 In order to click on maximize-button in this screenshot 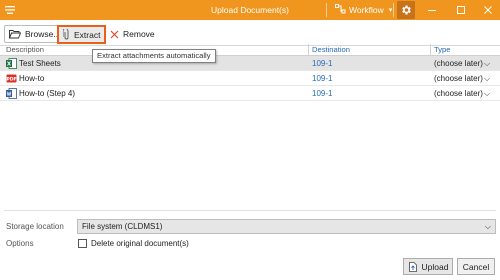, I will do `click(461, 10)`.